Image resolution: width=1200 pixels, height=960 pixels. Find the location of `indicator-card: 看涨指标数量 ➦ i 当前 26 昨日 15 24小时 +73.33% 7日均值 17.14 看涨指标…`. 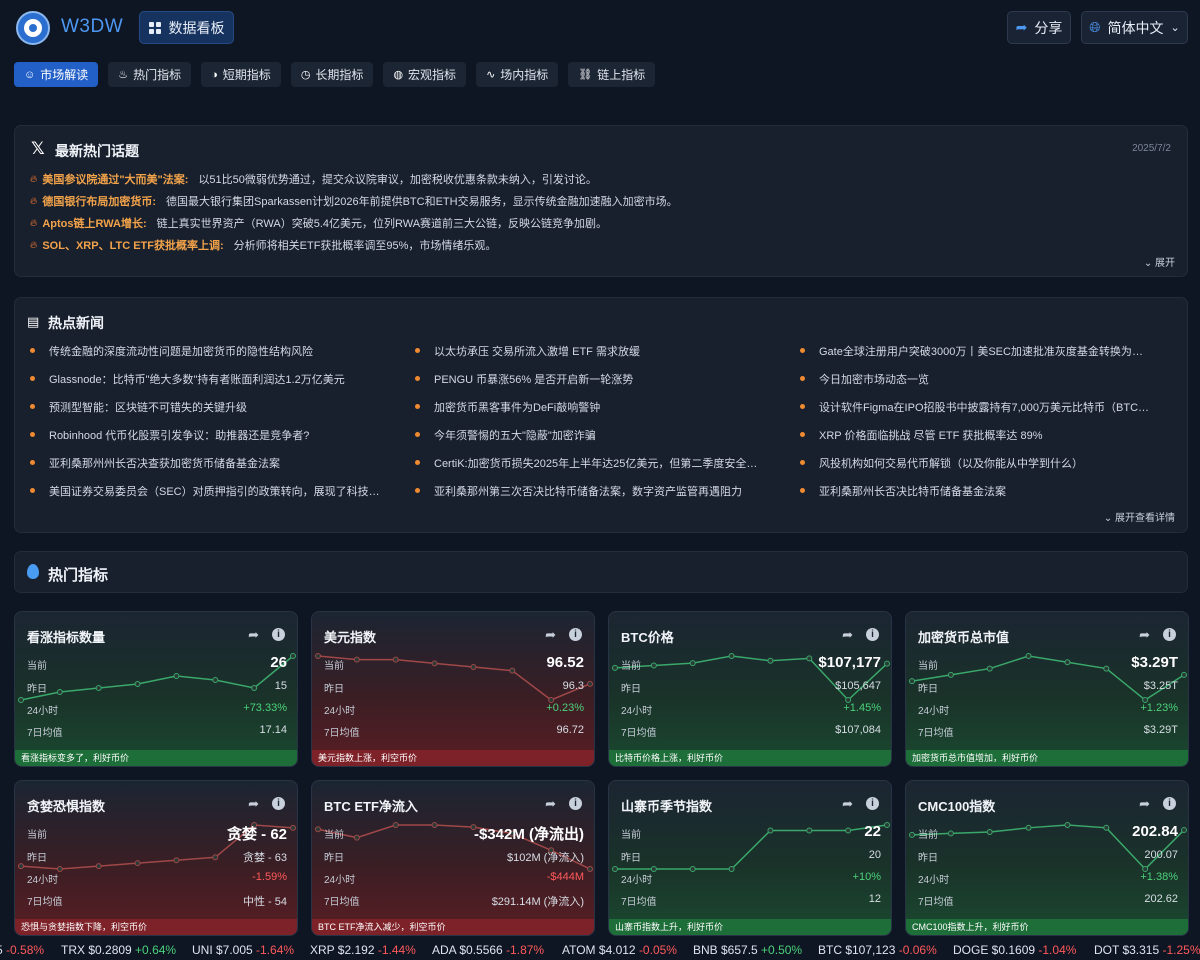

indicator-card: 看涨指标数量 ➦ i 当前 26 昨日 15 24小时 +73.33% 7日均值 17.14 看涨指标… is located at coordinates (156, 689).